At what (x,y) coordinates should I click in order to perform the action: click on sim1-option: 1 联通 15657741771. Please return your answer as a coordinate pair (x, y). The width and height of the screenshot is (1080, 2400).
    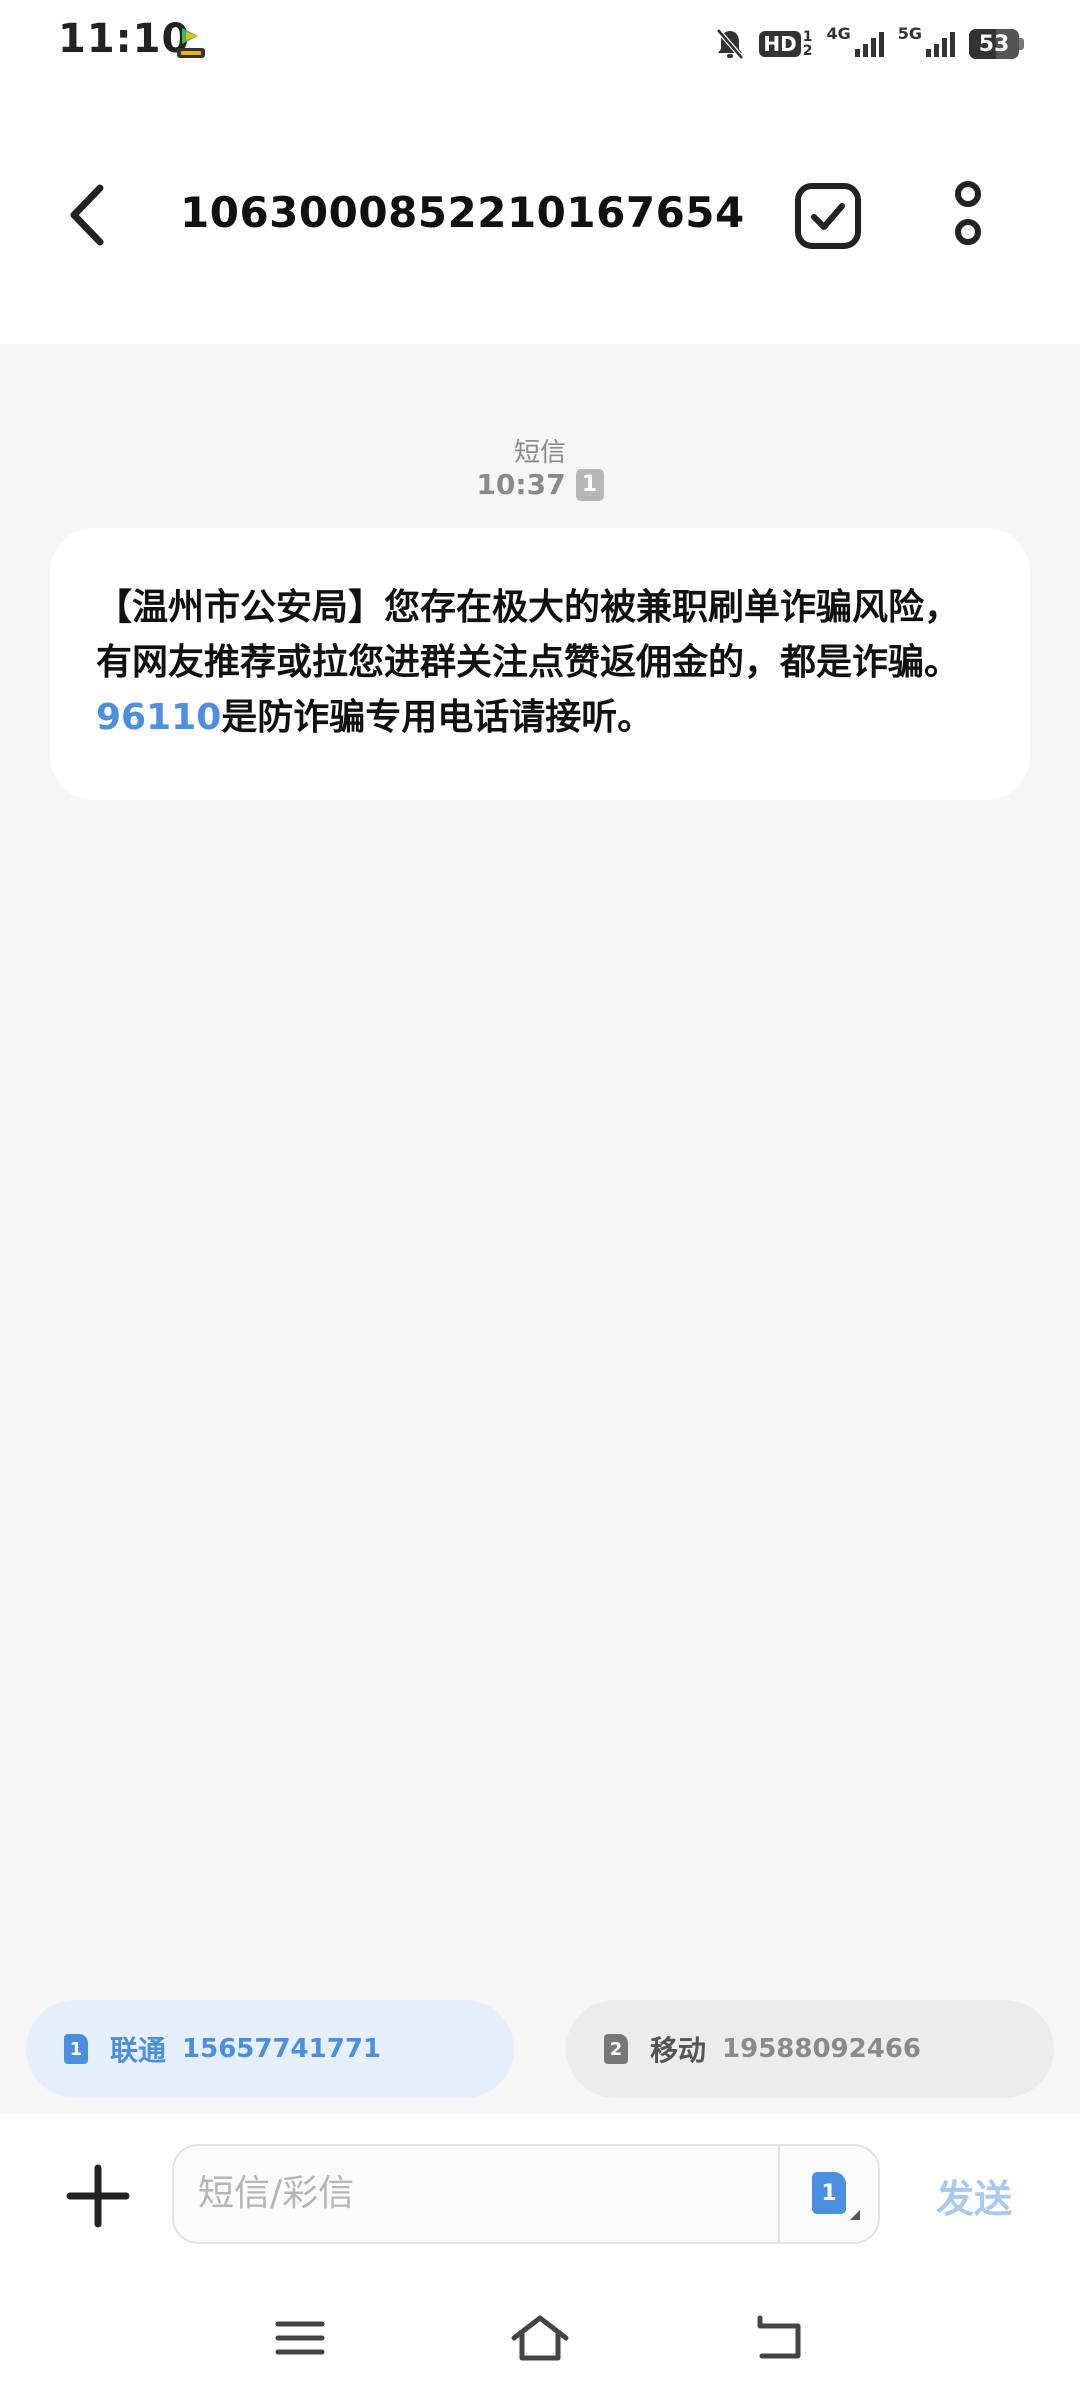
    Looking at the image, I should click on (270, 2049).